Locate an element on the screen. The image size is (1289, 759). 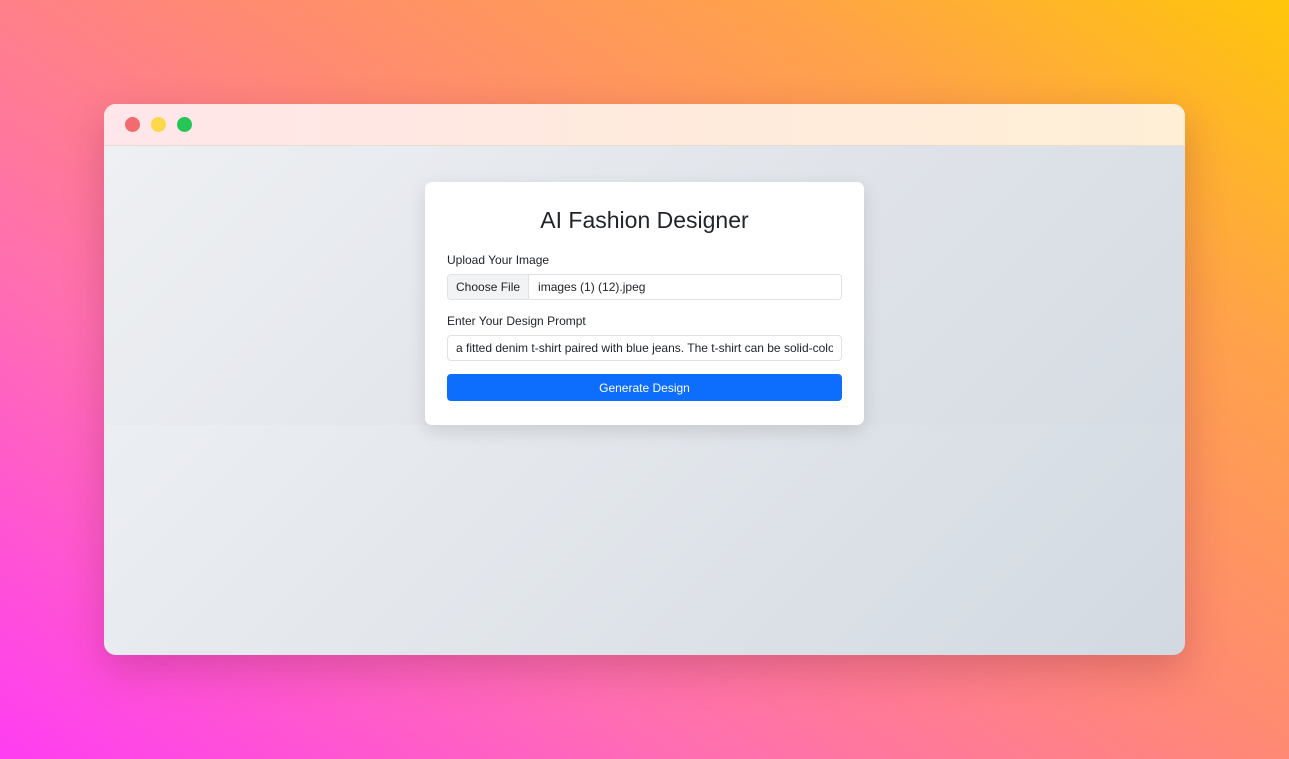
generate-design-button: Generate Design is located at coordinates (644, 387).